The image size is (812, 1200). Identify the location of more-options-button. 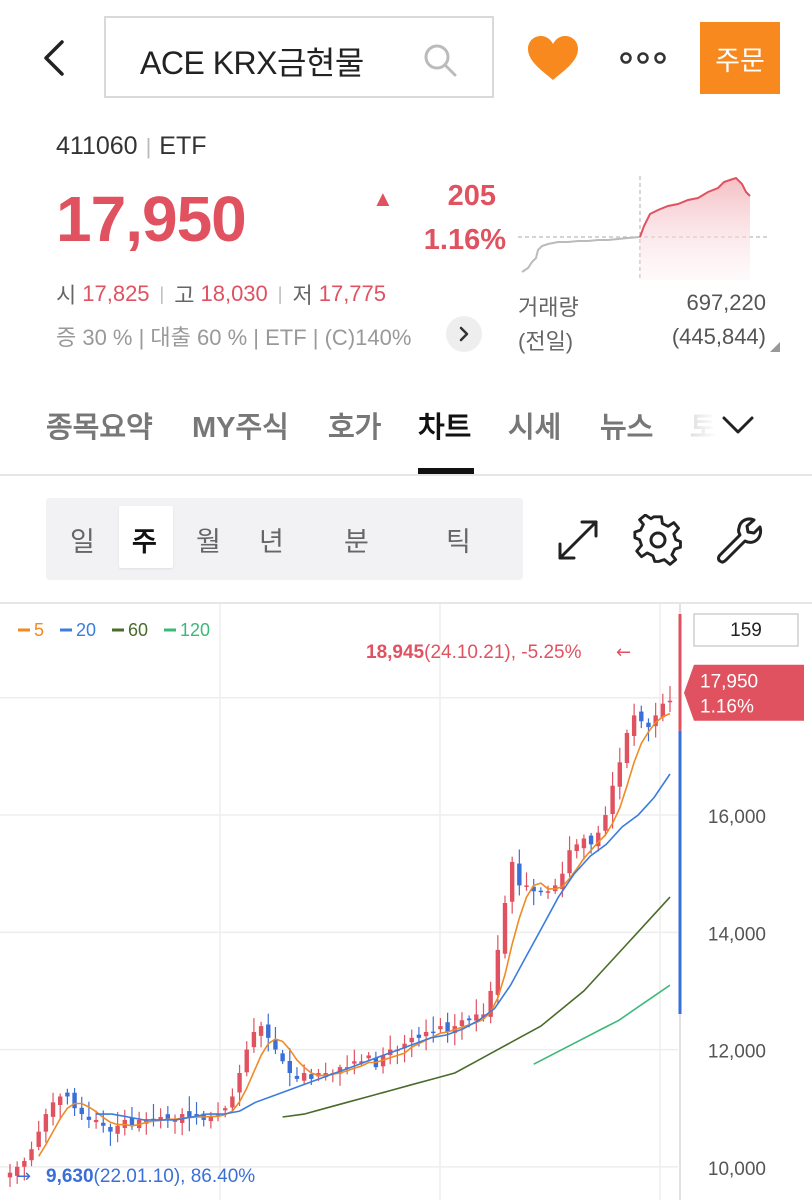
(643, 58).